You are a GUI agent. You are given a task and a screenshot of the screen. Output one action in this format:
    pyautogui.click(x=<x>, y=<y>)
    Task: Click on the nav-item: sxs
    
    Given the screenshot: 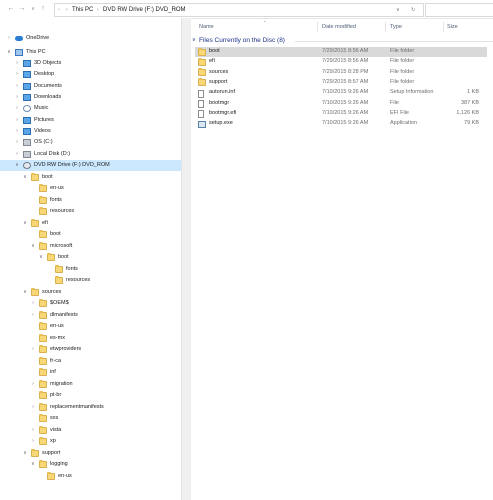 What is the action you would take?
    pyautogui.click(x=87, y=418)
    